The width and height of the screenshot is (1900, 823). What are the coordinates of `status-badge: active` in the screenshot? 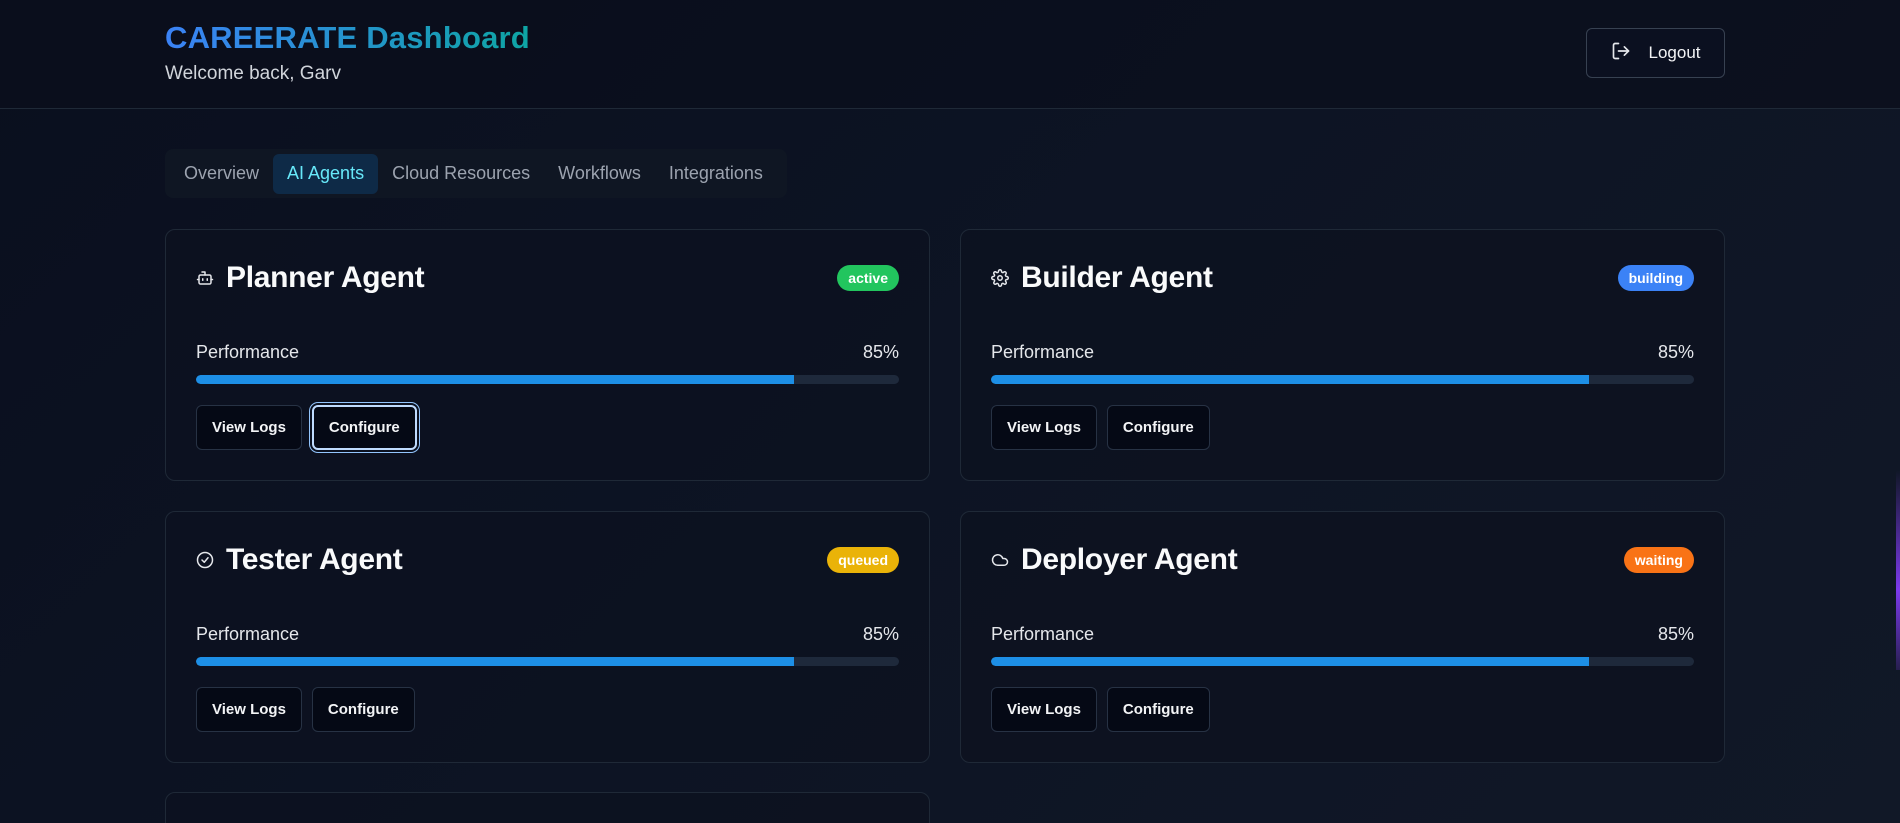 It's located at (868, 278).